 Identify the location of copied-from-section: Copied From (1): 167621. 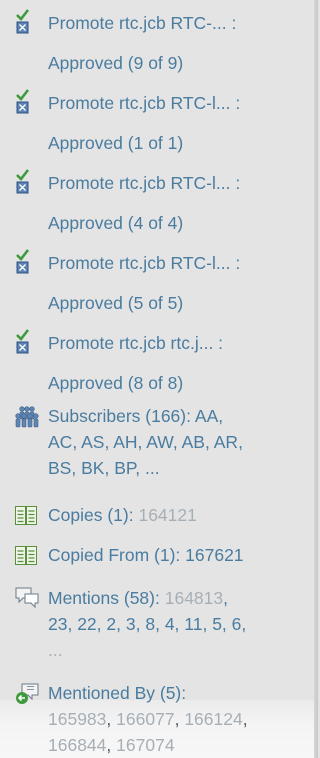
(157, 555).